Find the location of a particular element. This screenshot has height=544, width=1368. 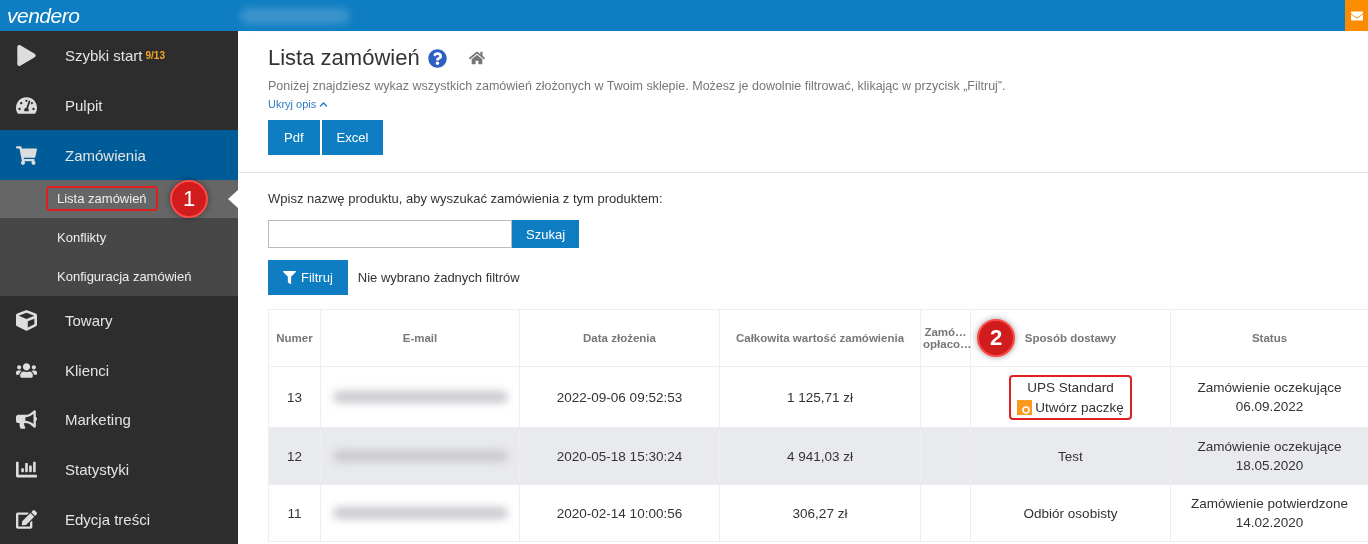

filter-icon is located at coordinates (289, 277).